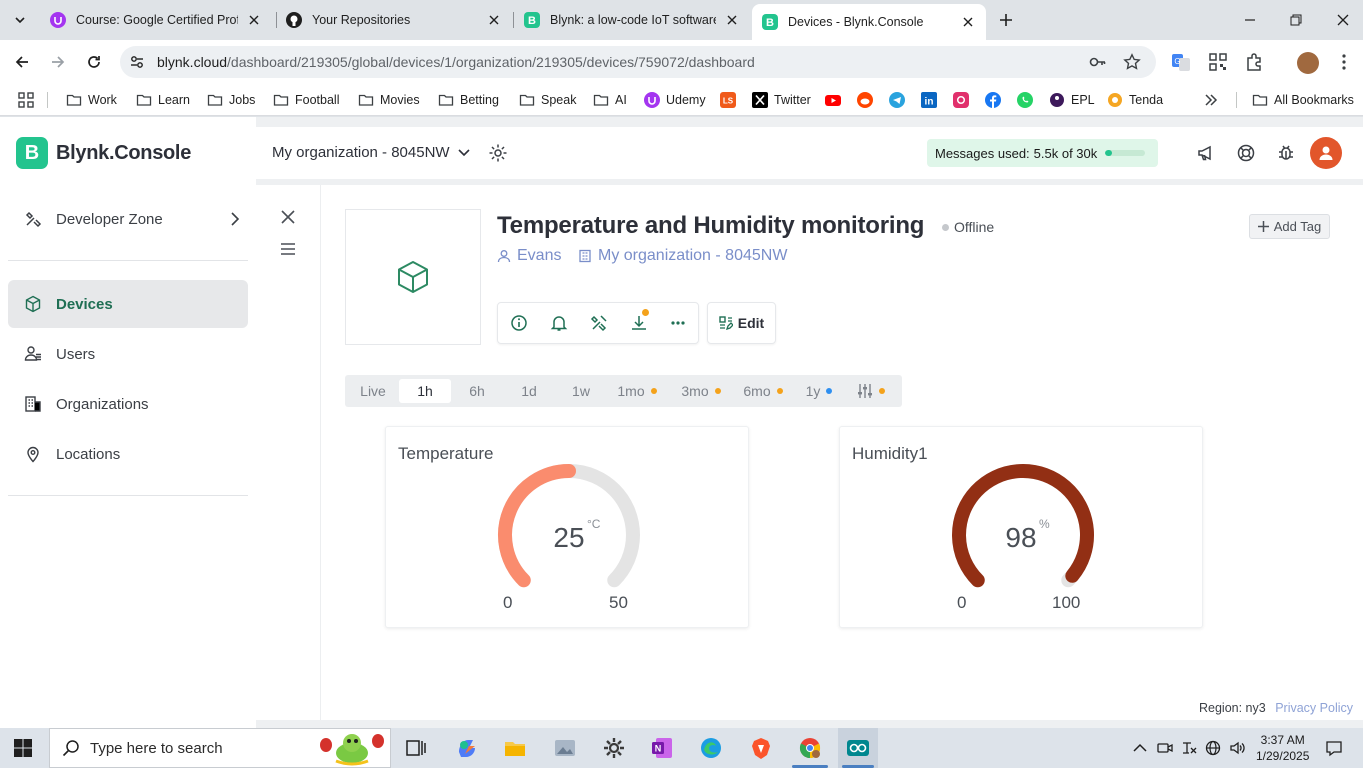 This screenshot has height=768, width=1363. What do you see at coordinates (599, 323) in the screenshot?
I see `tools-icon` at bounding box center [599, 323].